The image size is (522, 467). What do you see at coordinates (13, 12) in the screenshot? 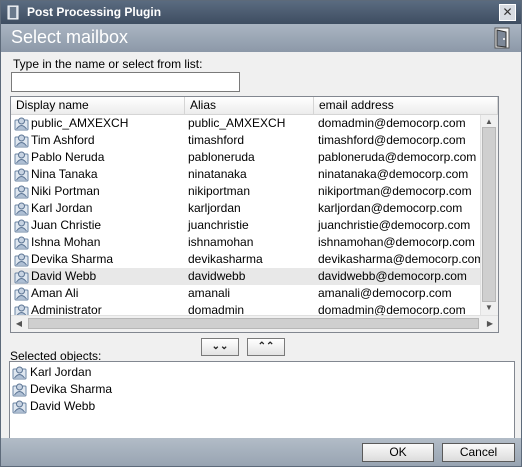
I see `app-door-icon` at bounding box center [13, 12].